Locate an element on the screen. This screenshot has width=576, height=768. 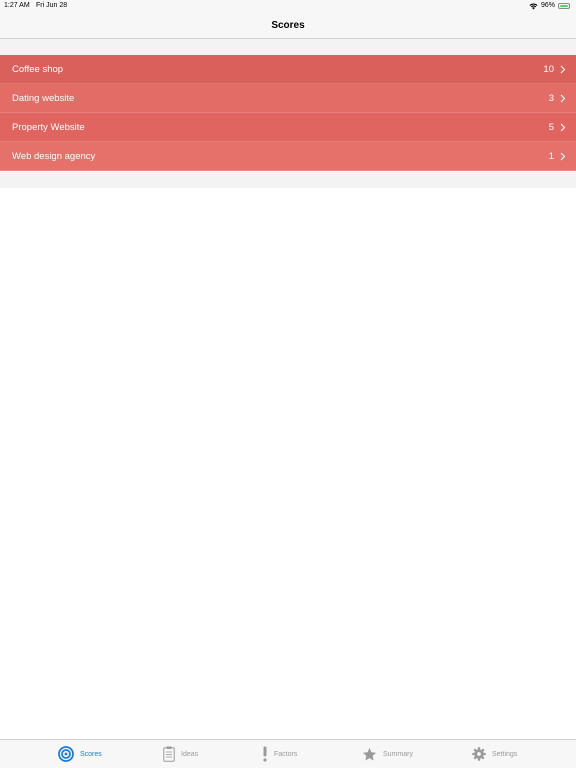
tab-label: Ideas is located at coordinates (190, 754).